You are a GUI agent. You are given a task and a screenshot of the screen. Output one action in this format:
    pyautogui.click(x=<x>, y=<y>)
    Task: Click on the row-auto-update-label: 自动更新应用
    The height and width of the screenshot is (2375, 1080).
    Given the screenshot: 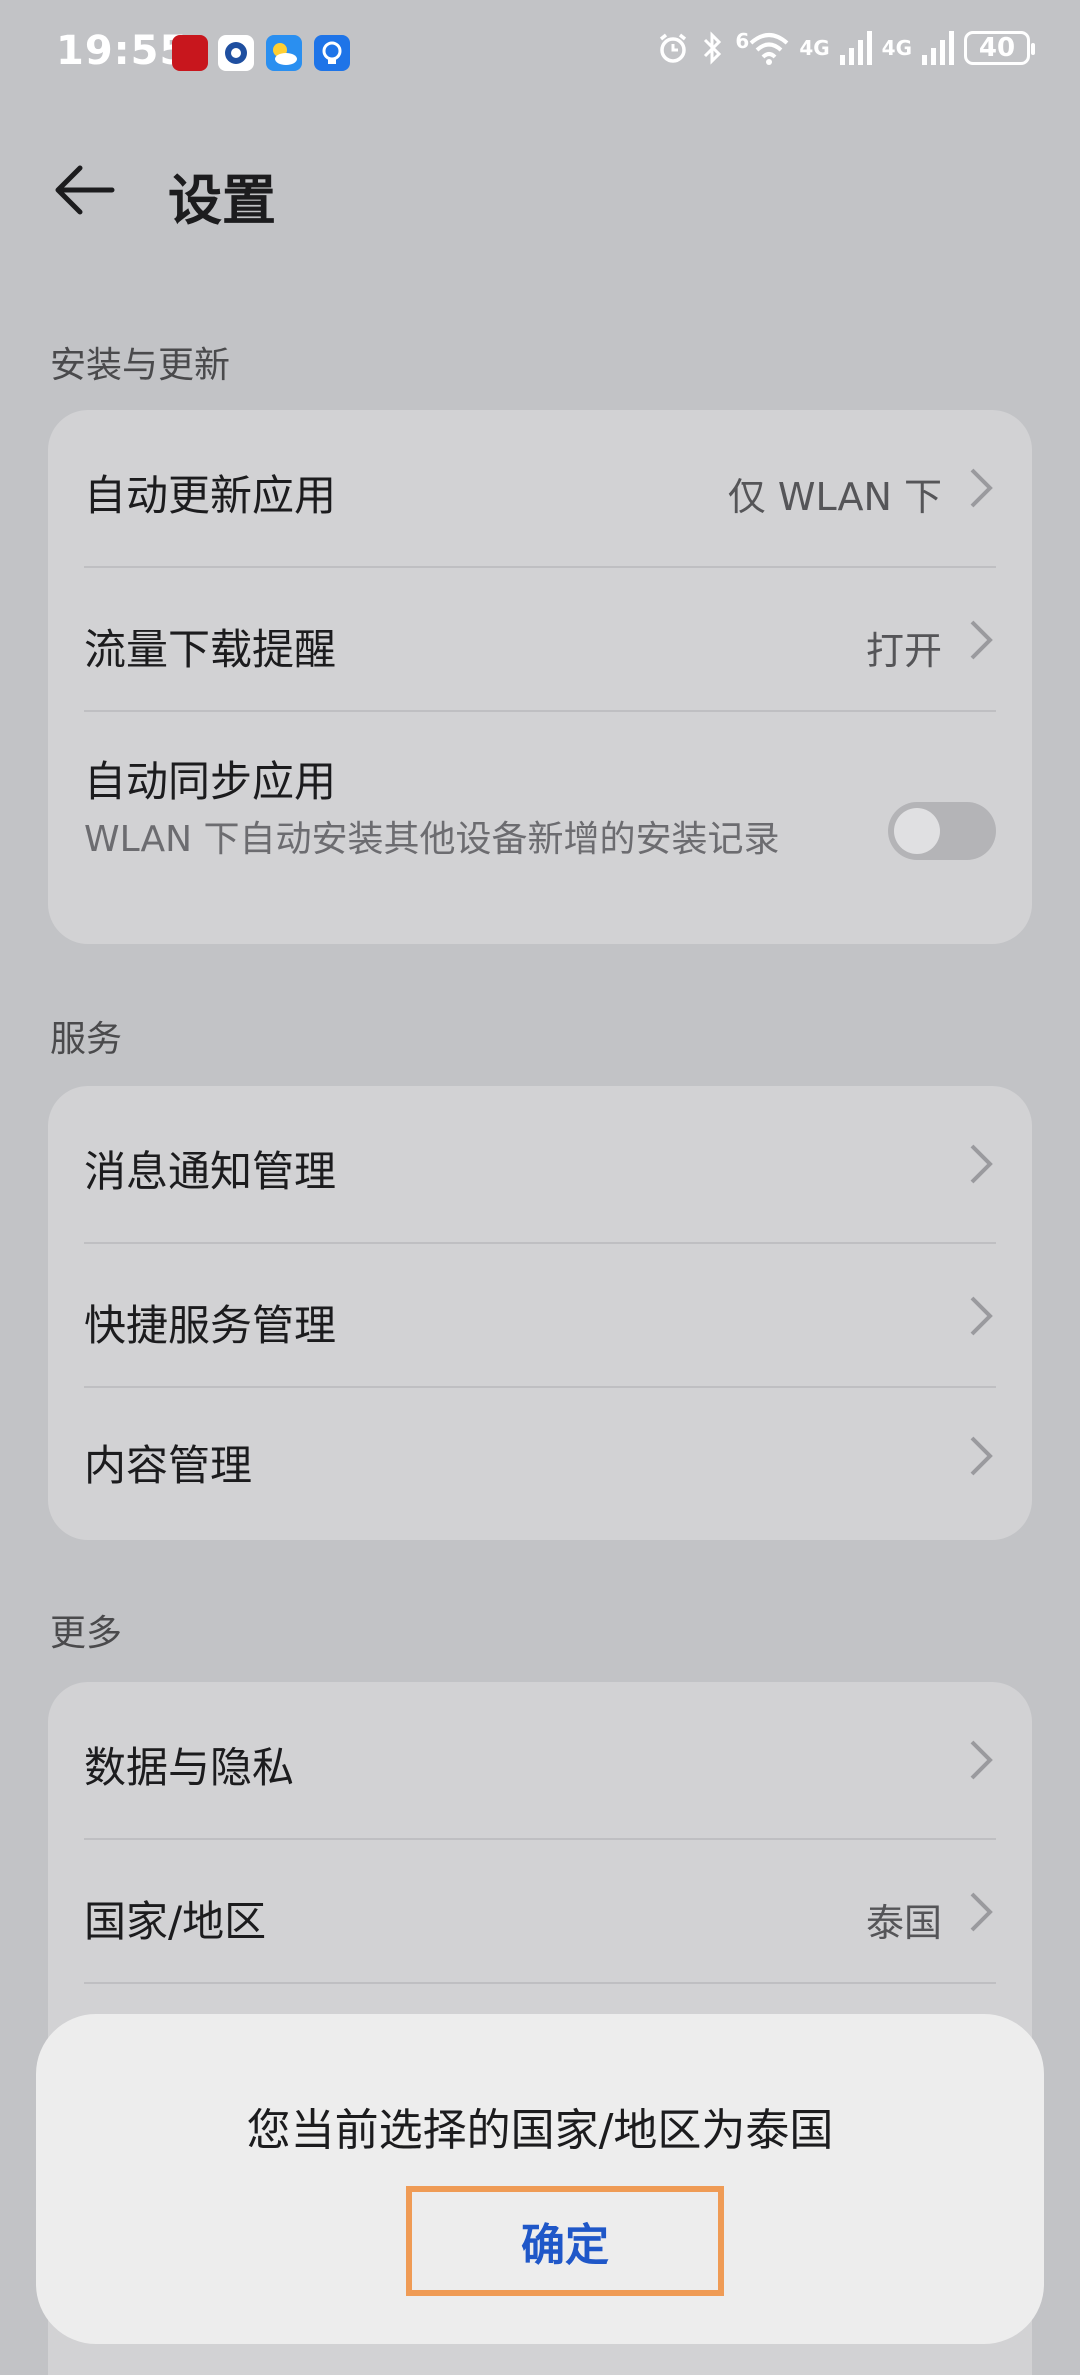 What is the action you would take?
    pyautogui.click(x=210, y=495)
    